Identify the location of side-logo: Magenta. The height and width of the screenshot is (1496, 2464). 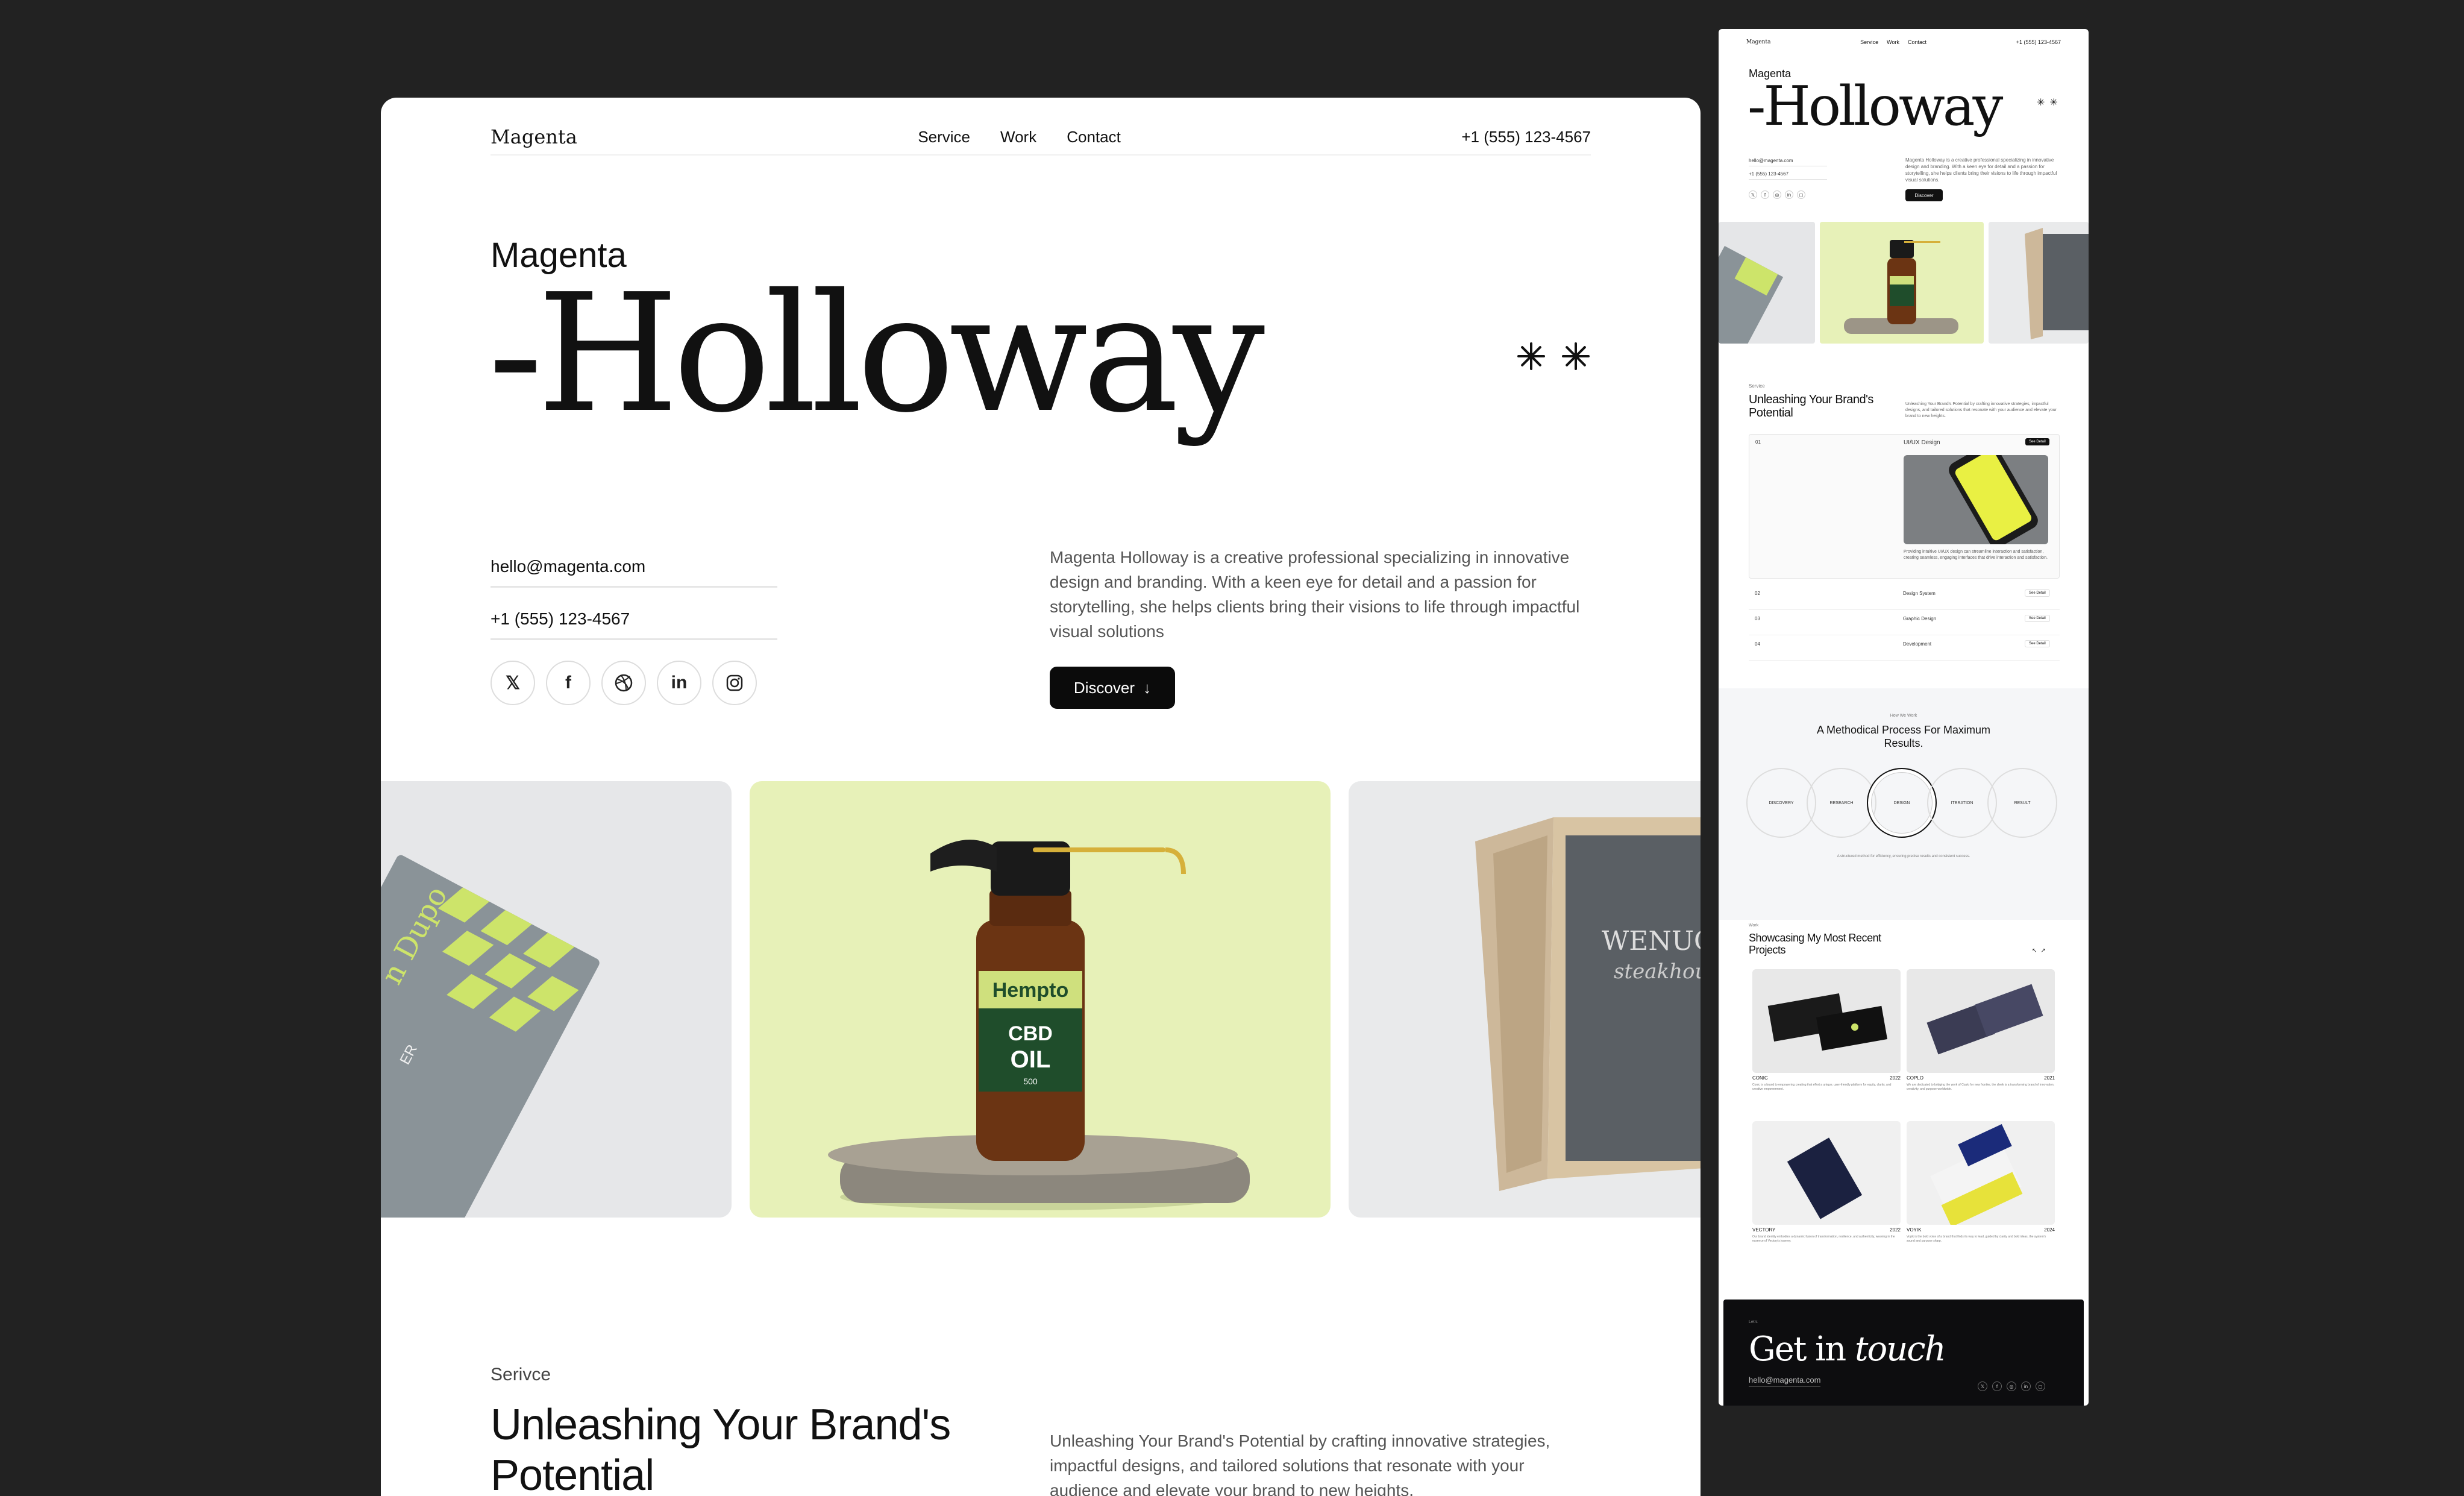
(1758, 42).